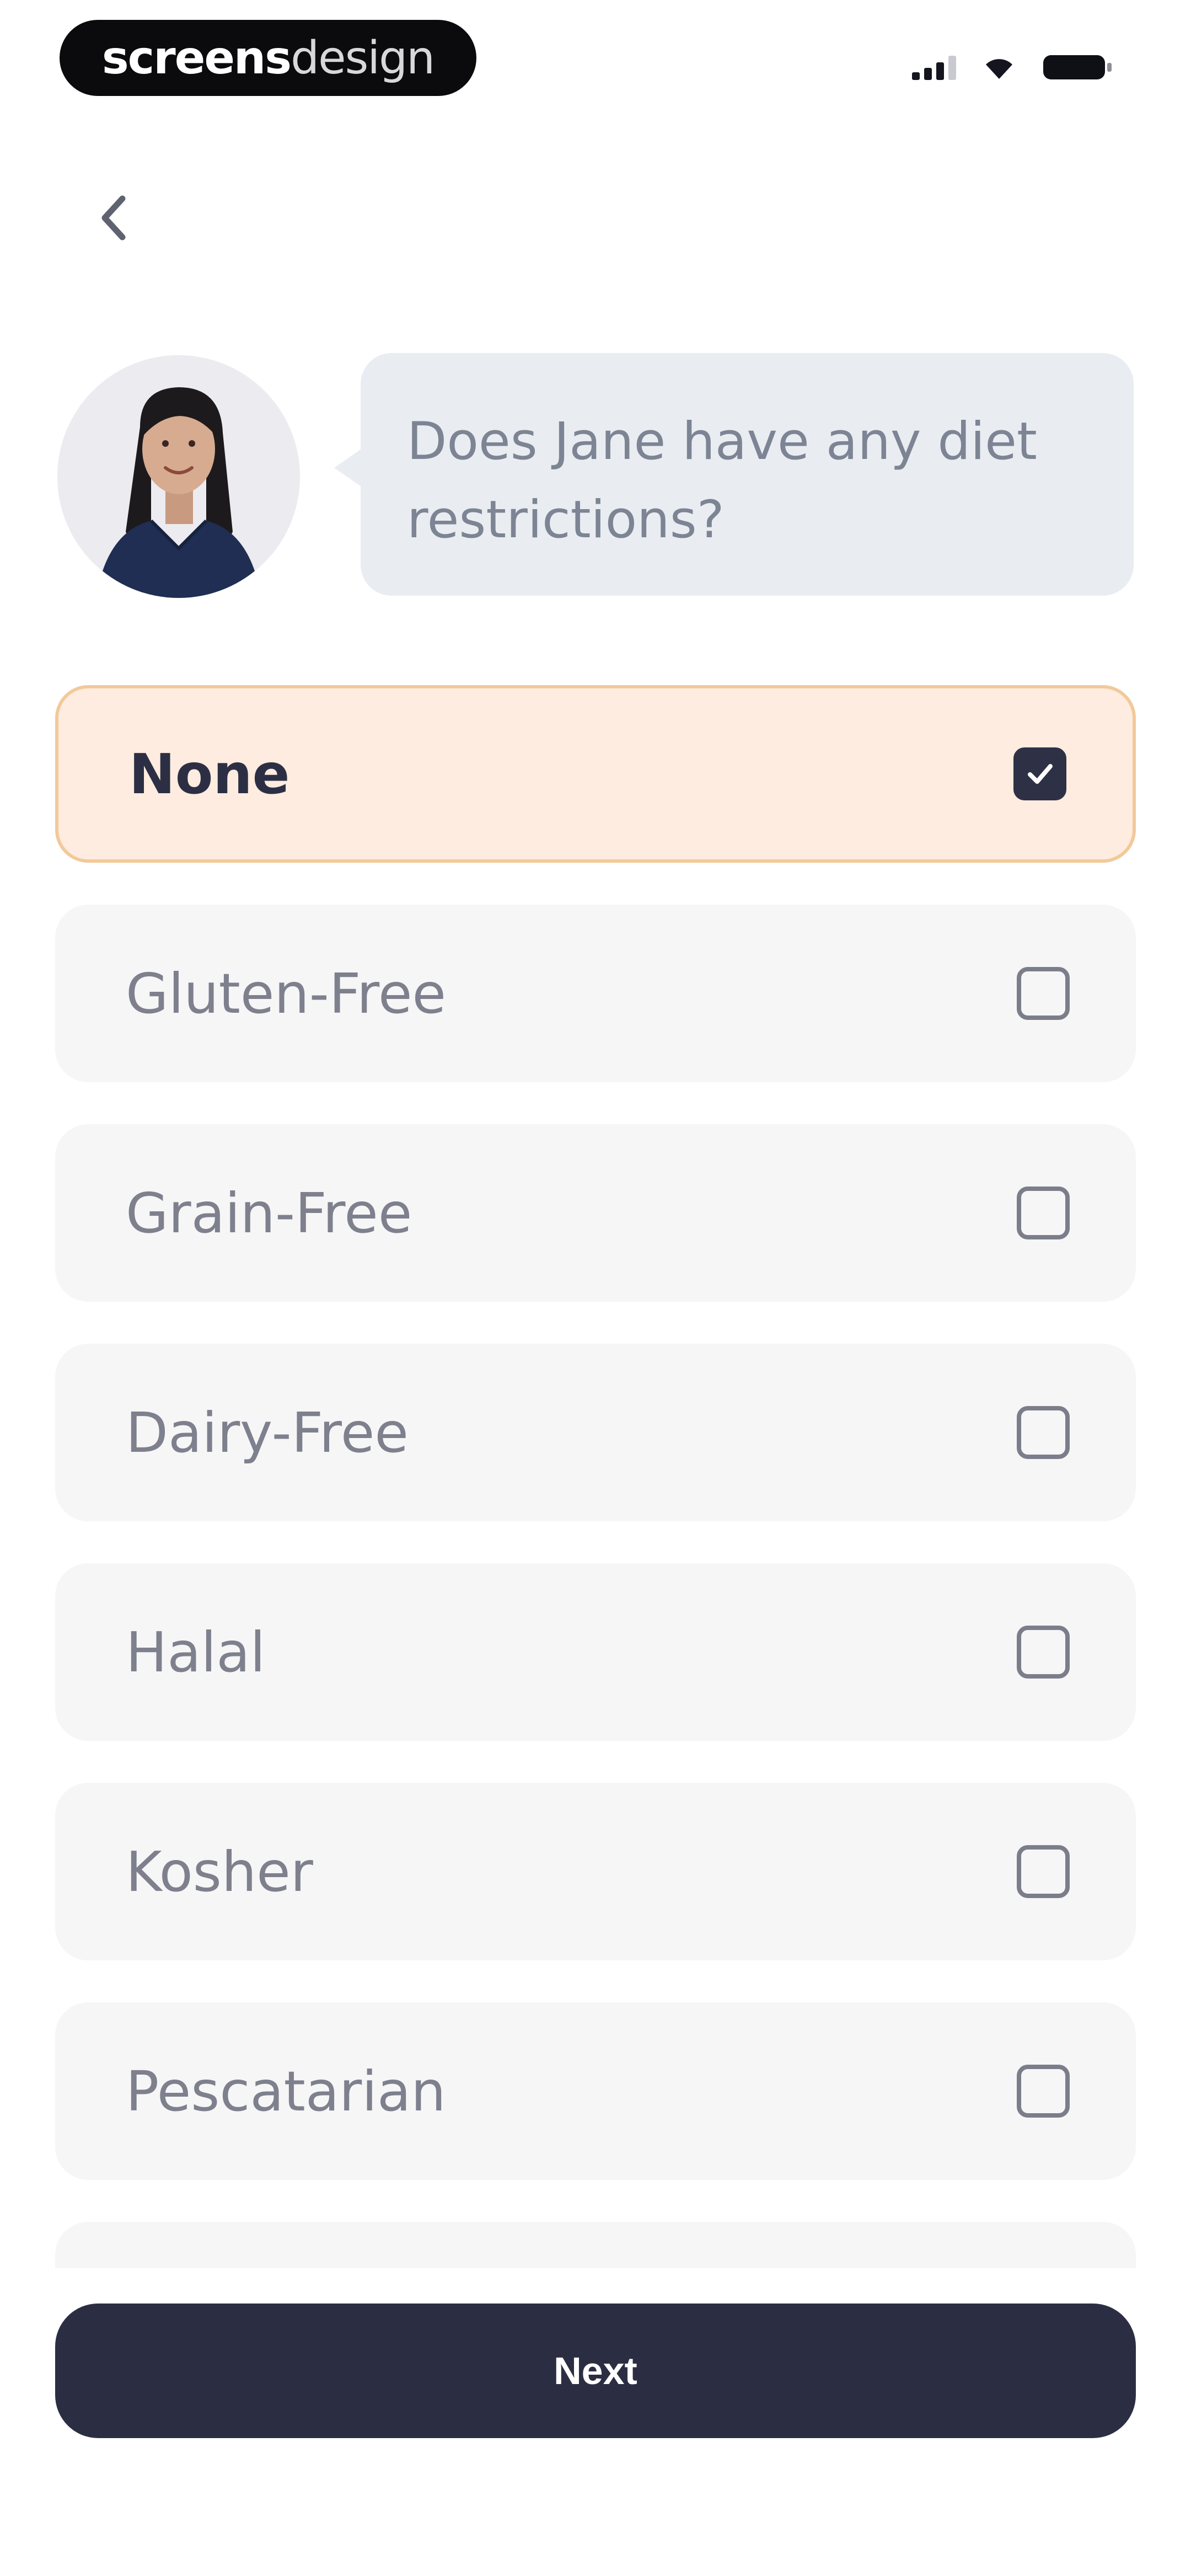 Image resolution: width=1191 pixels, height=2576 pixels. What do you see at coordinates (286, 2091) in the screenshot?
I see `option-label: Pescatarian` at bounding box center [286, 2091].